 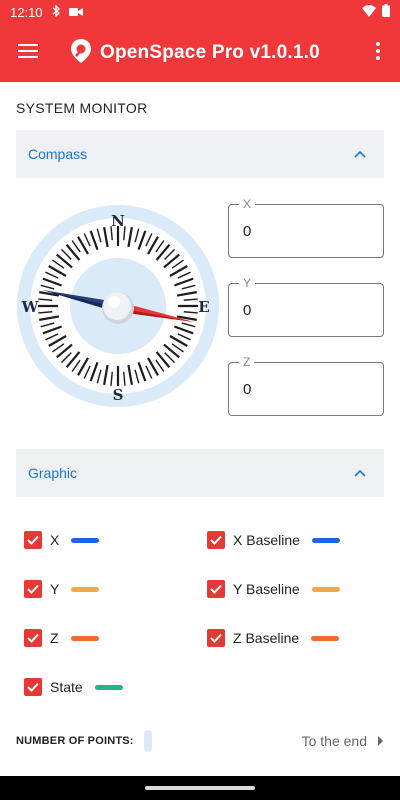 I want to click on series-z-checkbox: Z, so click(x=61, y=638).